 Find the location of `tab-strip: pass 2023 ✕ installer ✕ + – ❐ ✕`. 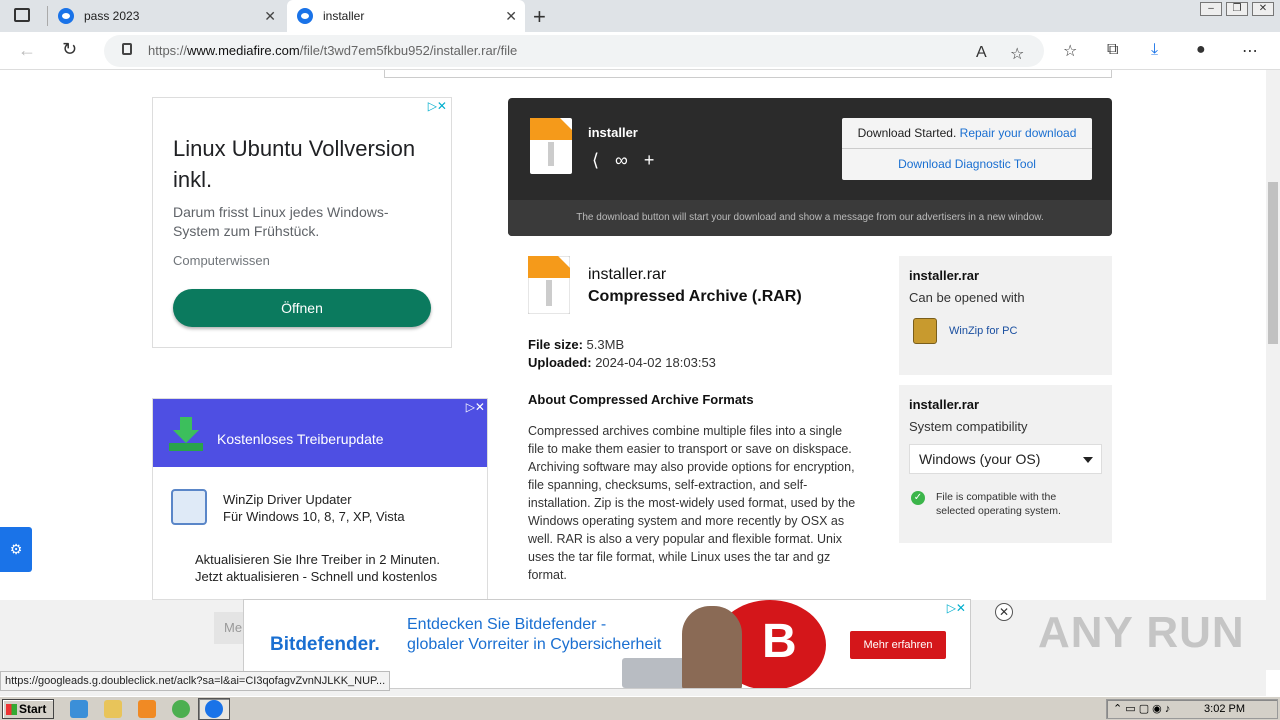

tab-strip: pass 2023 ✕ installer ✕ + – ❐ ✕ is located at coordinates (640, 16).